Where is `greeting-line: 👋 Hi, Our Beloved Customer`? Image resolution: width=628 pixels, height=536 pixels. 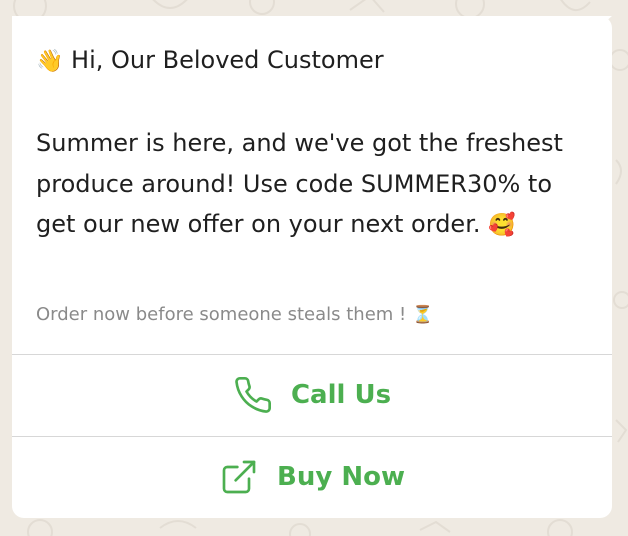 greeting-line: 👋 Hi, Our Beloved Customer is located at coordinates (210, 61).